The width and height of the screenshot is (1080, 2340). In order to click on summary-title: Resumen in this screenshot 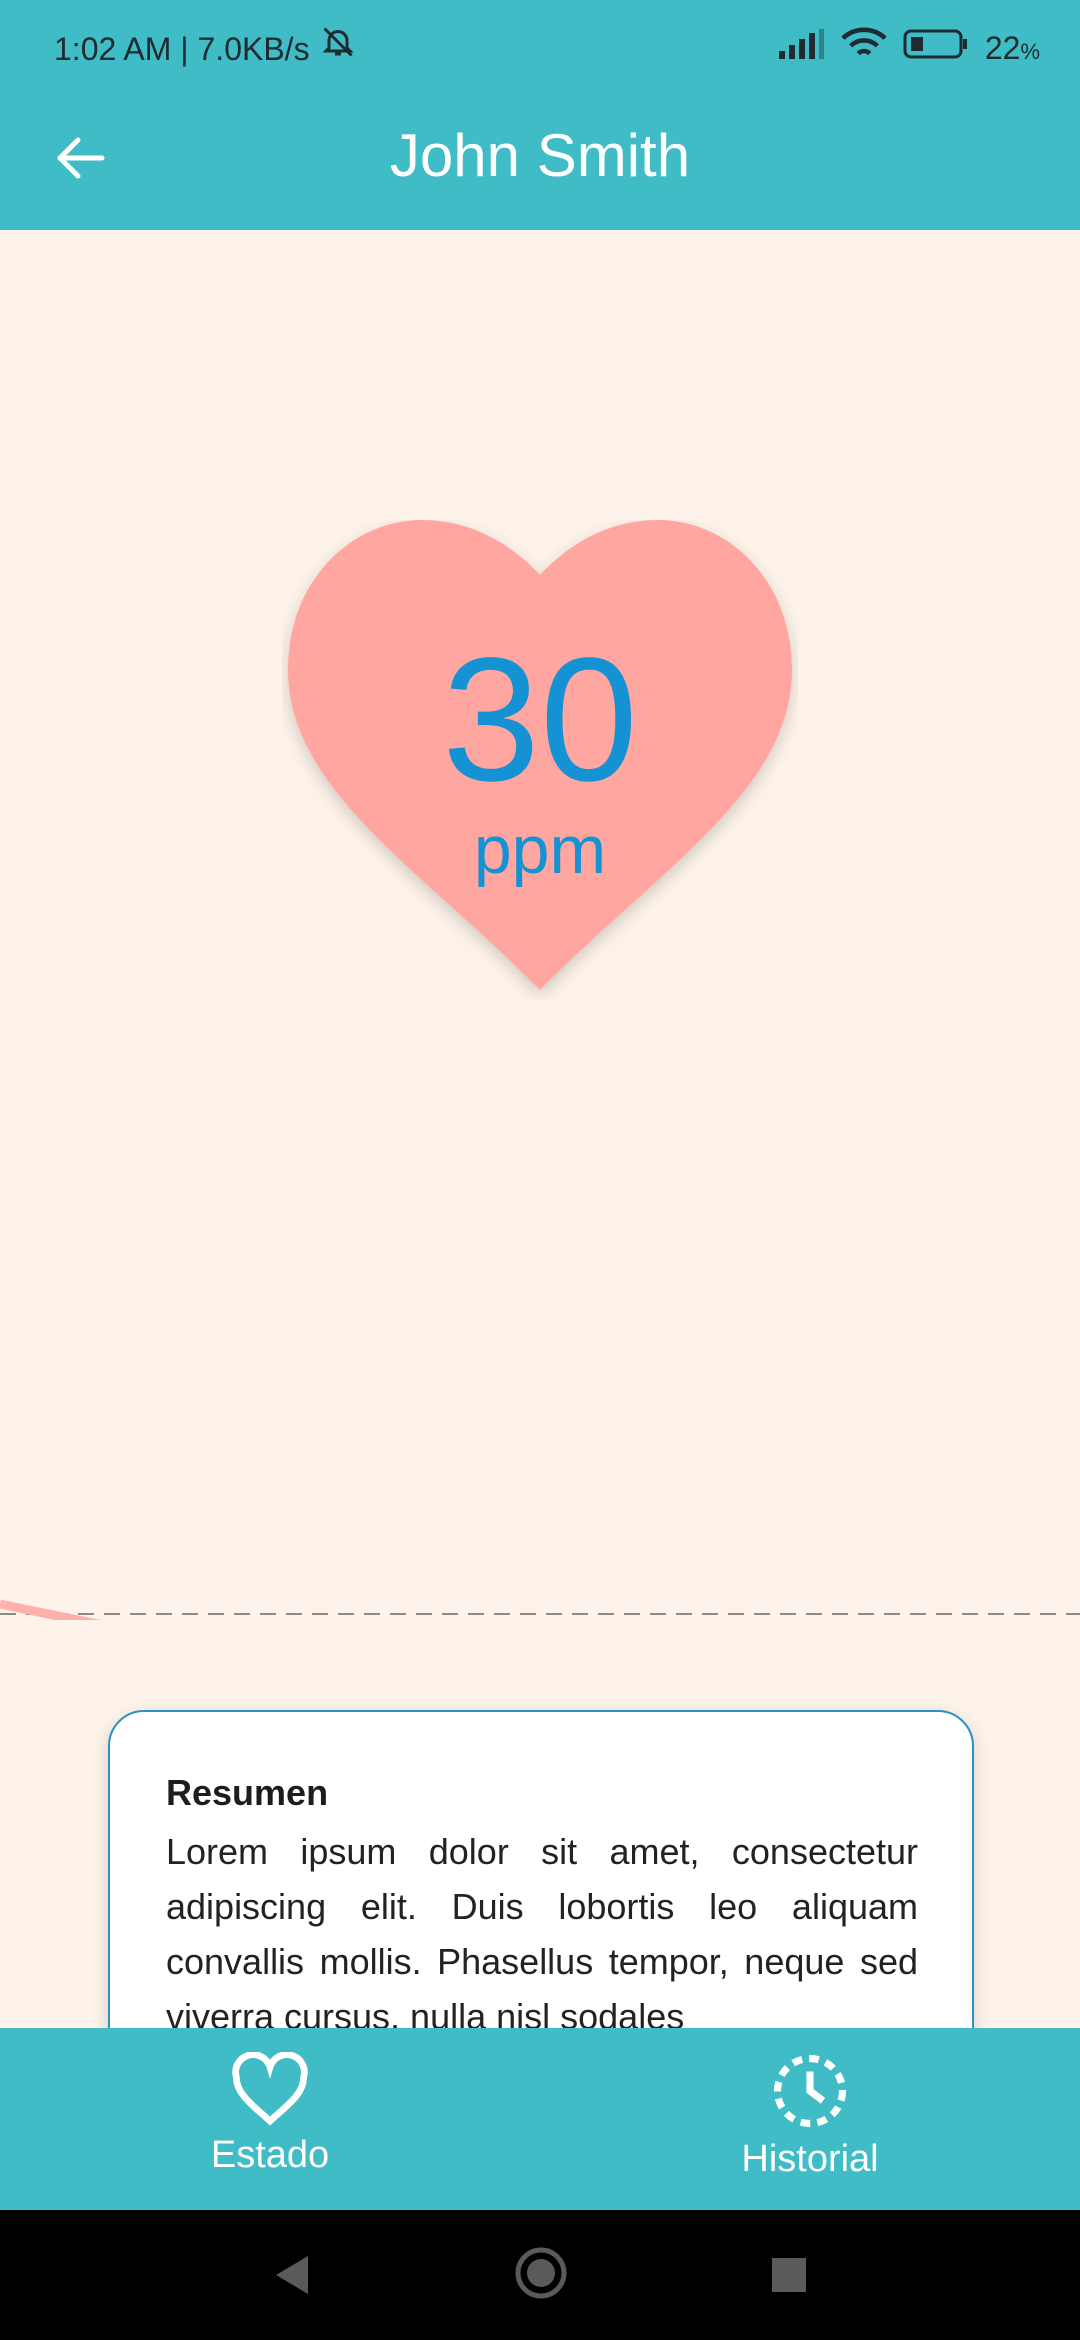, I will do `click(247, 1792)`.